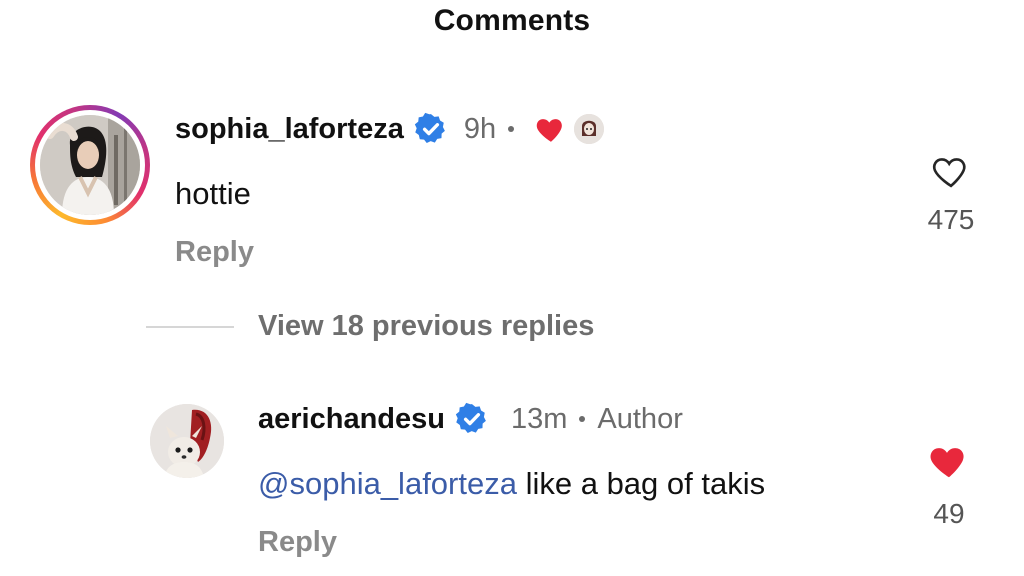  Describe the element at coordinates (512, 20) in the screenshot. I see `page-title: Comments` at that location.